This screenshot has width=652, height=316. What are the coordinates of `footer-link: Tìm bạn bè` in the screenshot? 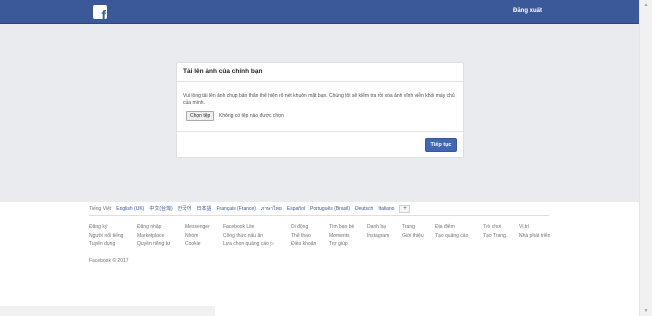 It's located at (341, 227).